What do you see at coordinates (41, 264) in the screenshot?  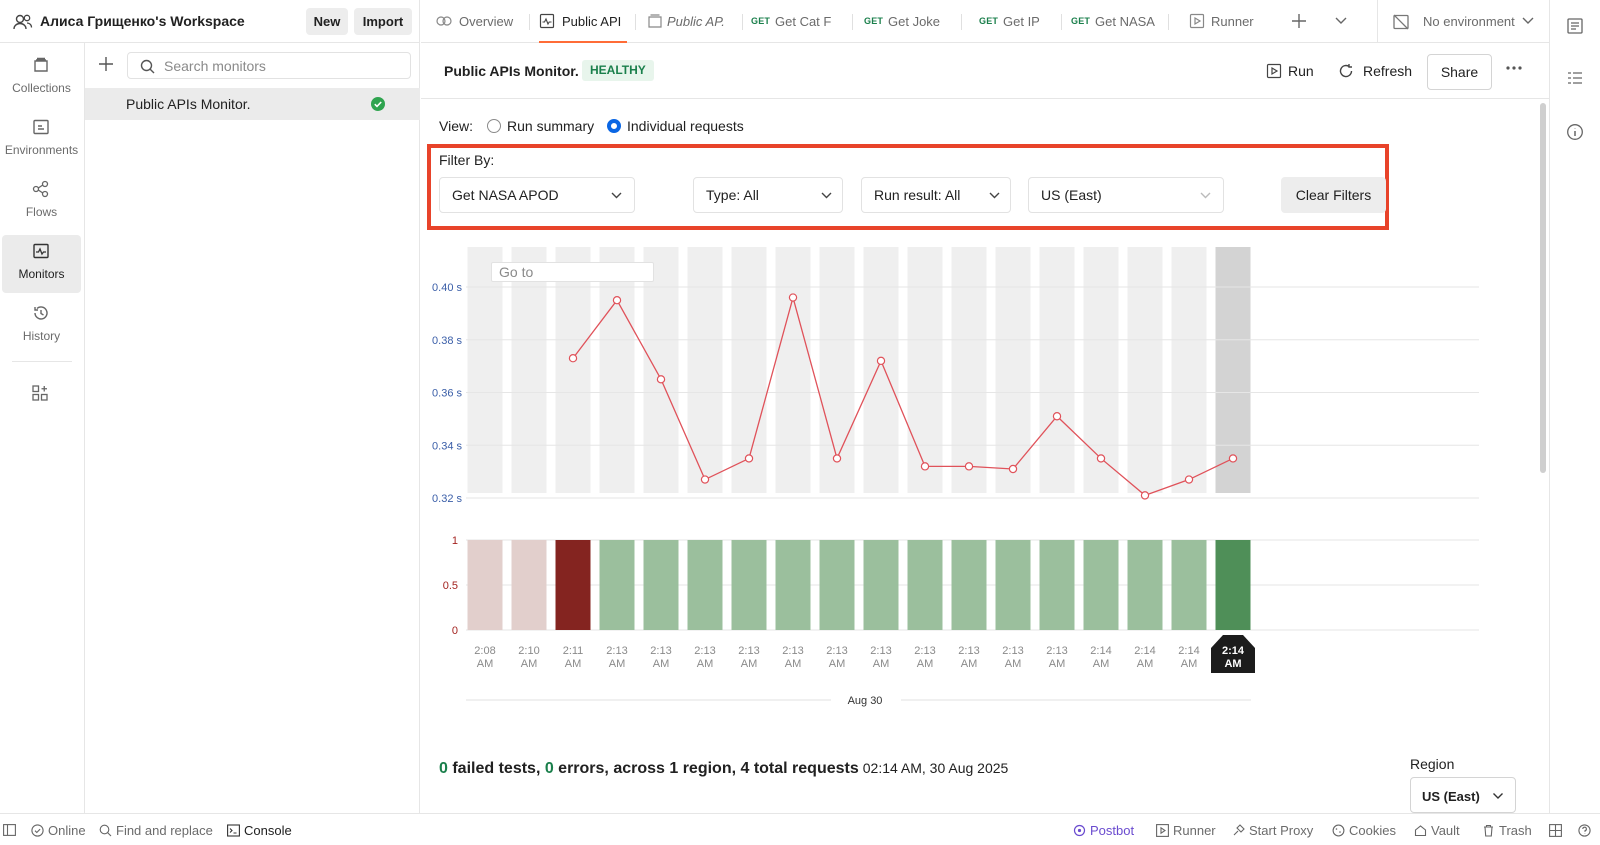 I see `rail-item-monitors: Monitors` at bounding box center [41, 264].